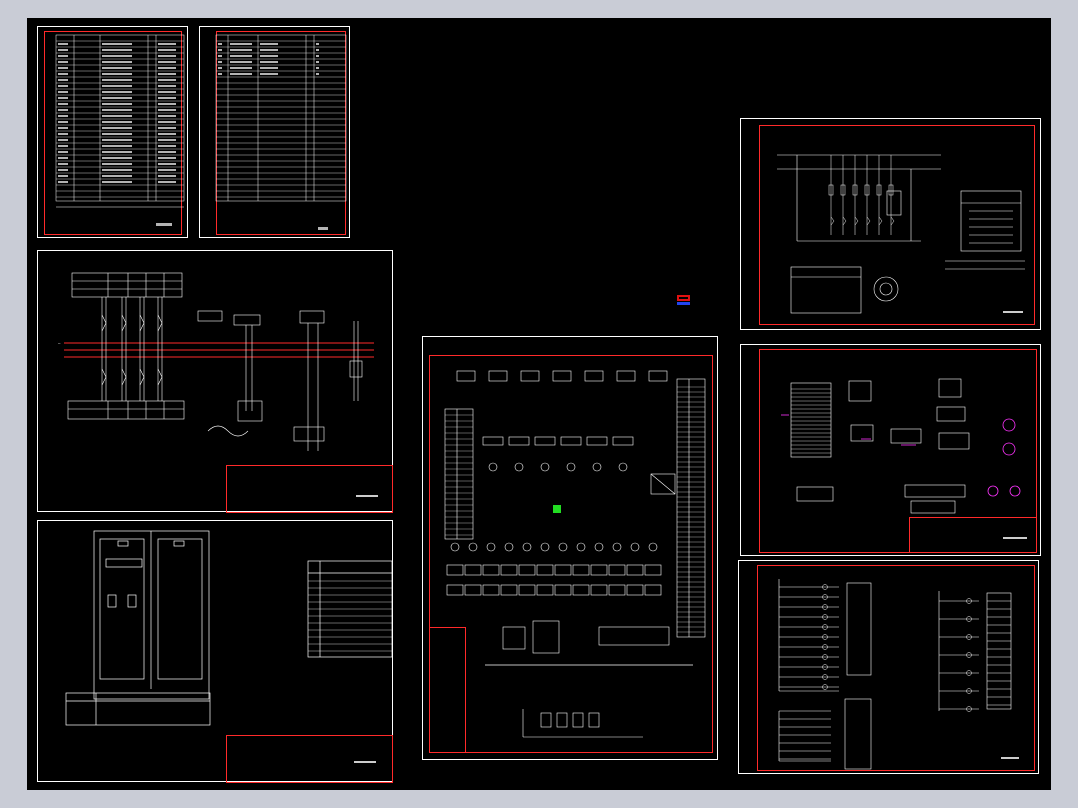 Image resolution: width=1078 pixels, height=808 pixels. I want to click on control-circuit-diagram, so click(901, 234).